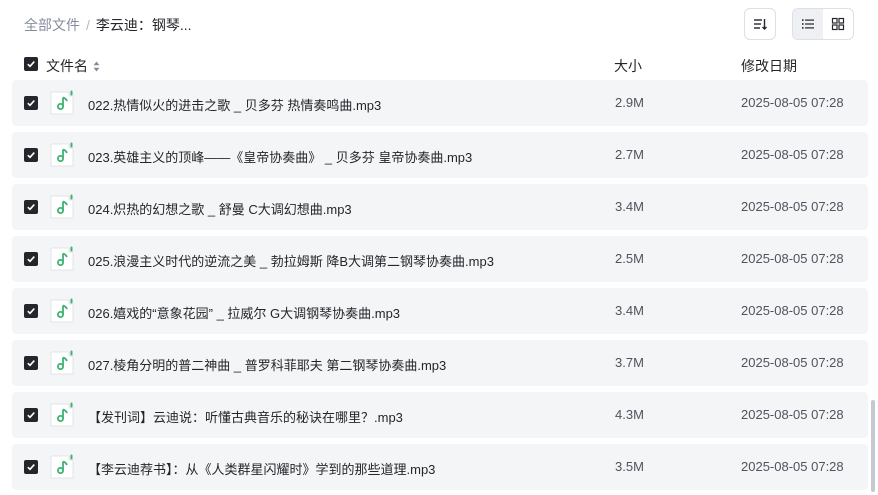  I want to click on sort-list-icon, so click(760, 24).